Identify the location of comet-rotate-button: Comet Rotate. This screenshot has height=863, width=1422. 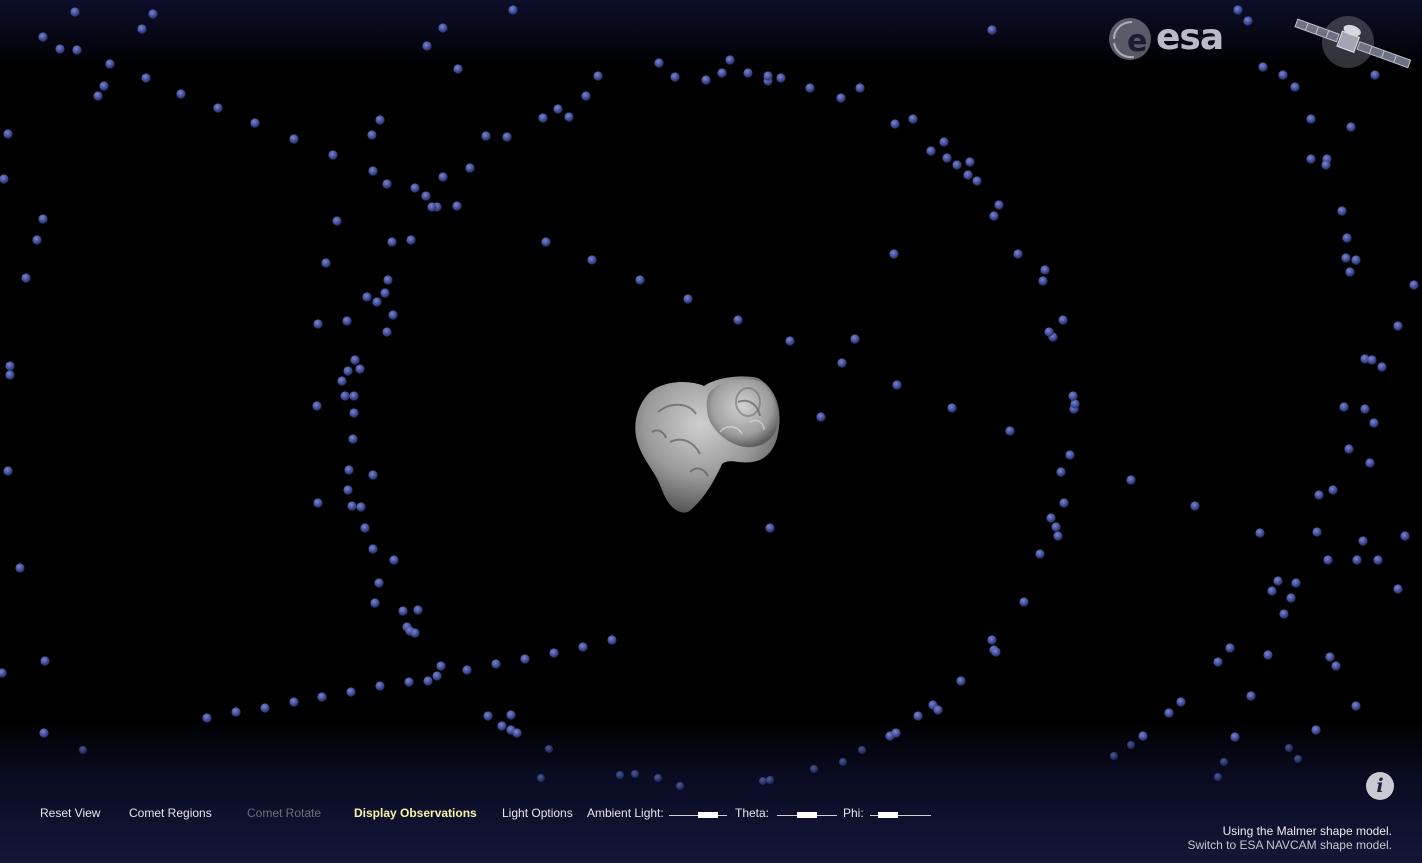
(284, 813).